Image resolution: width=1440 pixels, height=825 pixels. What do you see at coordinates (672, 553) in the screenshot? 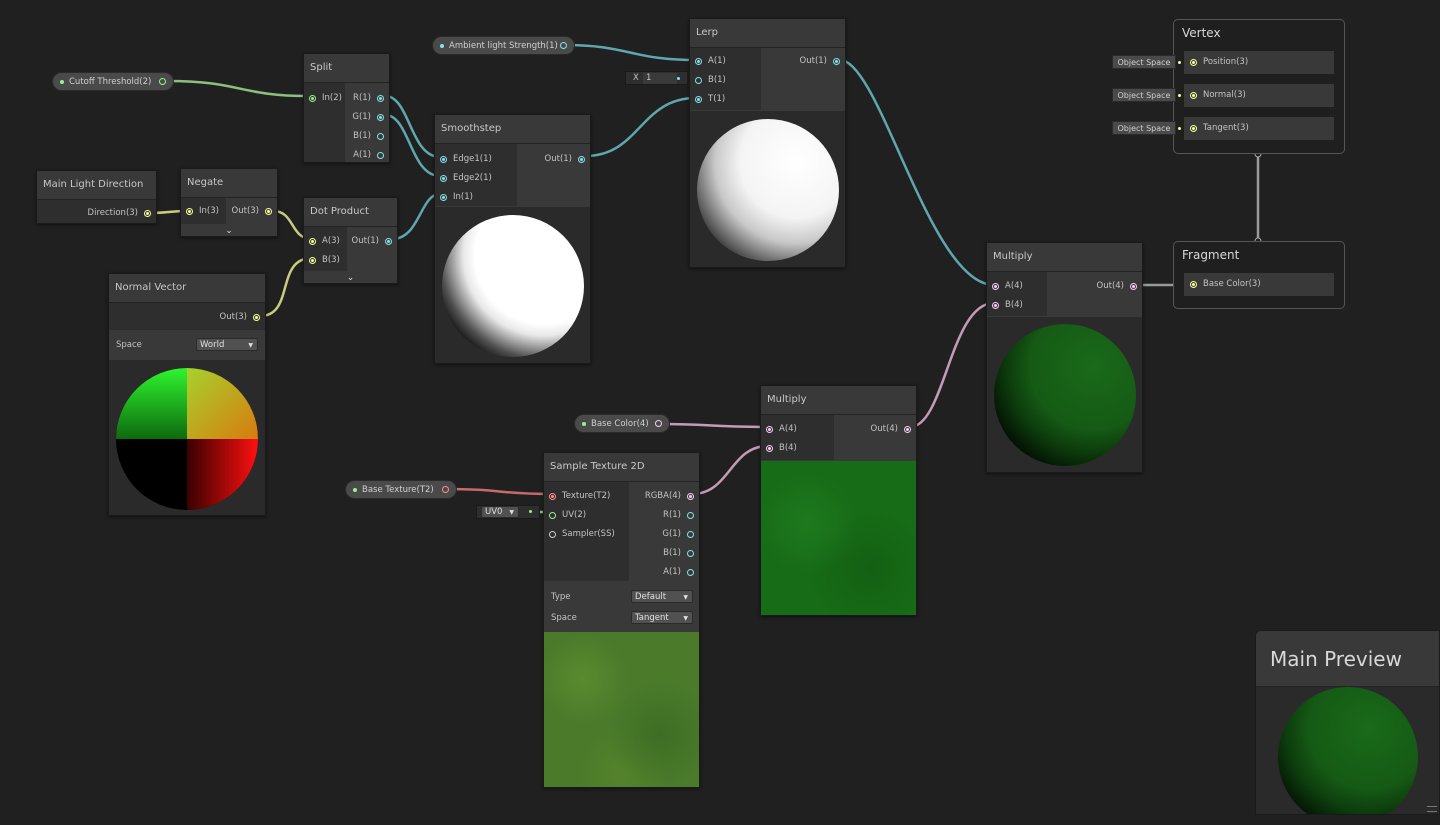
I see `port-label: B(1)` at bounding box center [672, 553].